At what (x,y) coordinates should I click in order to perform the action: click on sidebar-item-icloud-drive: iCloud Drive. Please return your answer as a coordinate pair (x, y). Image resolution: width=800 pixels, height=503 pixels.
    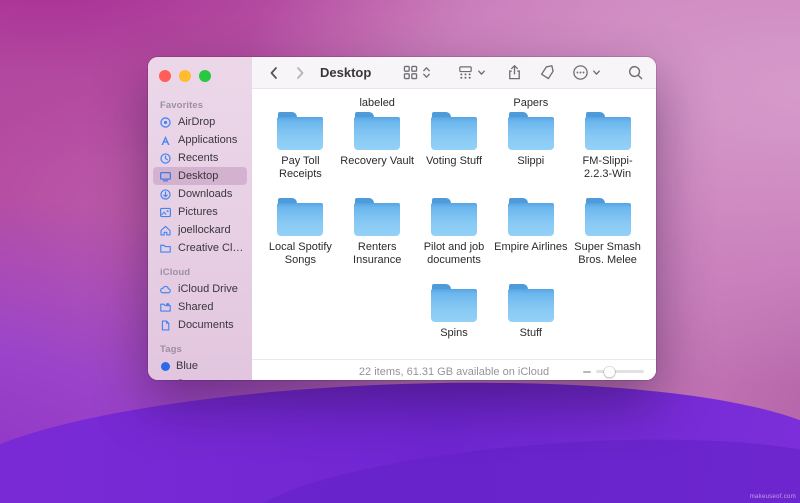
    Looking at the image, I should click on (200, 289).